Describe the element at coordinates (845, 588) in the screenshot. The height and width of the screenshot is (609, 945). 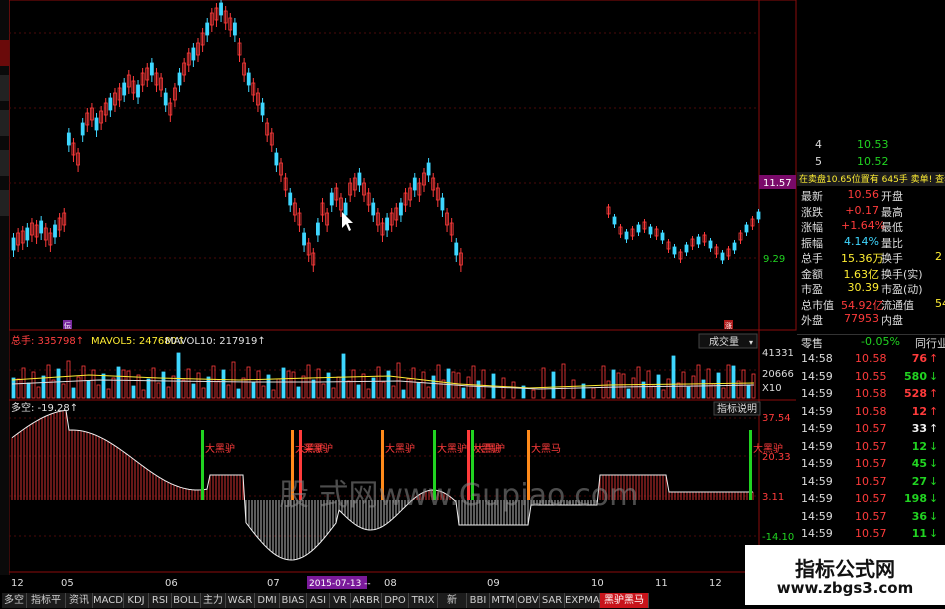
I see `watermark-line2: www.zbgs3.com` at that location.